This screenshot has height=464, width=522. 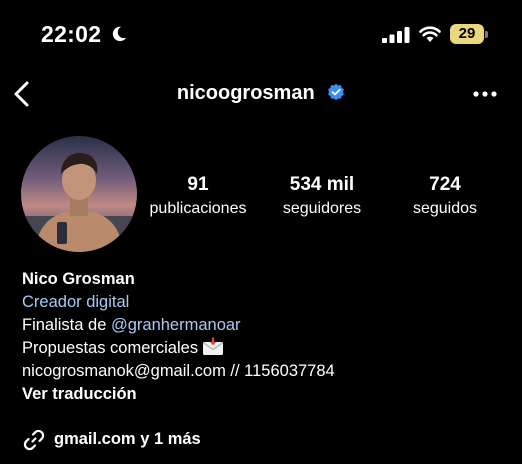 I want to click on wifi-icon, so click(x=430, y=34).